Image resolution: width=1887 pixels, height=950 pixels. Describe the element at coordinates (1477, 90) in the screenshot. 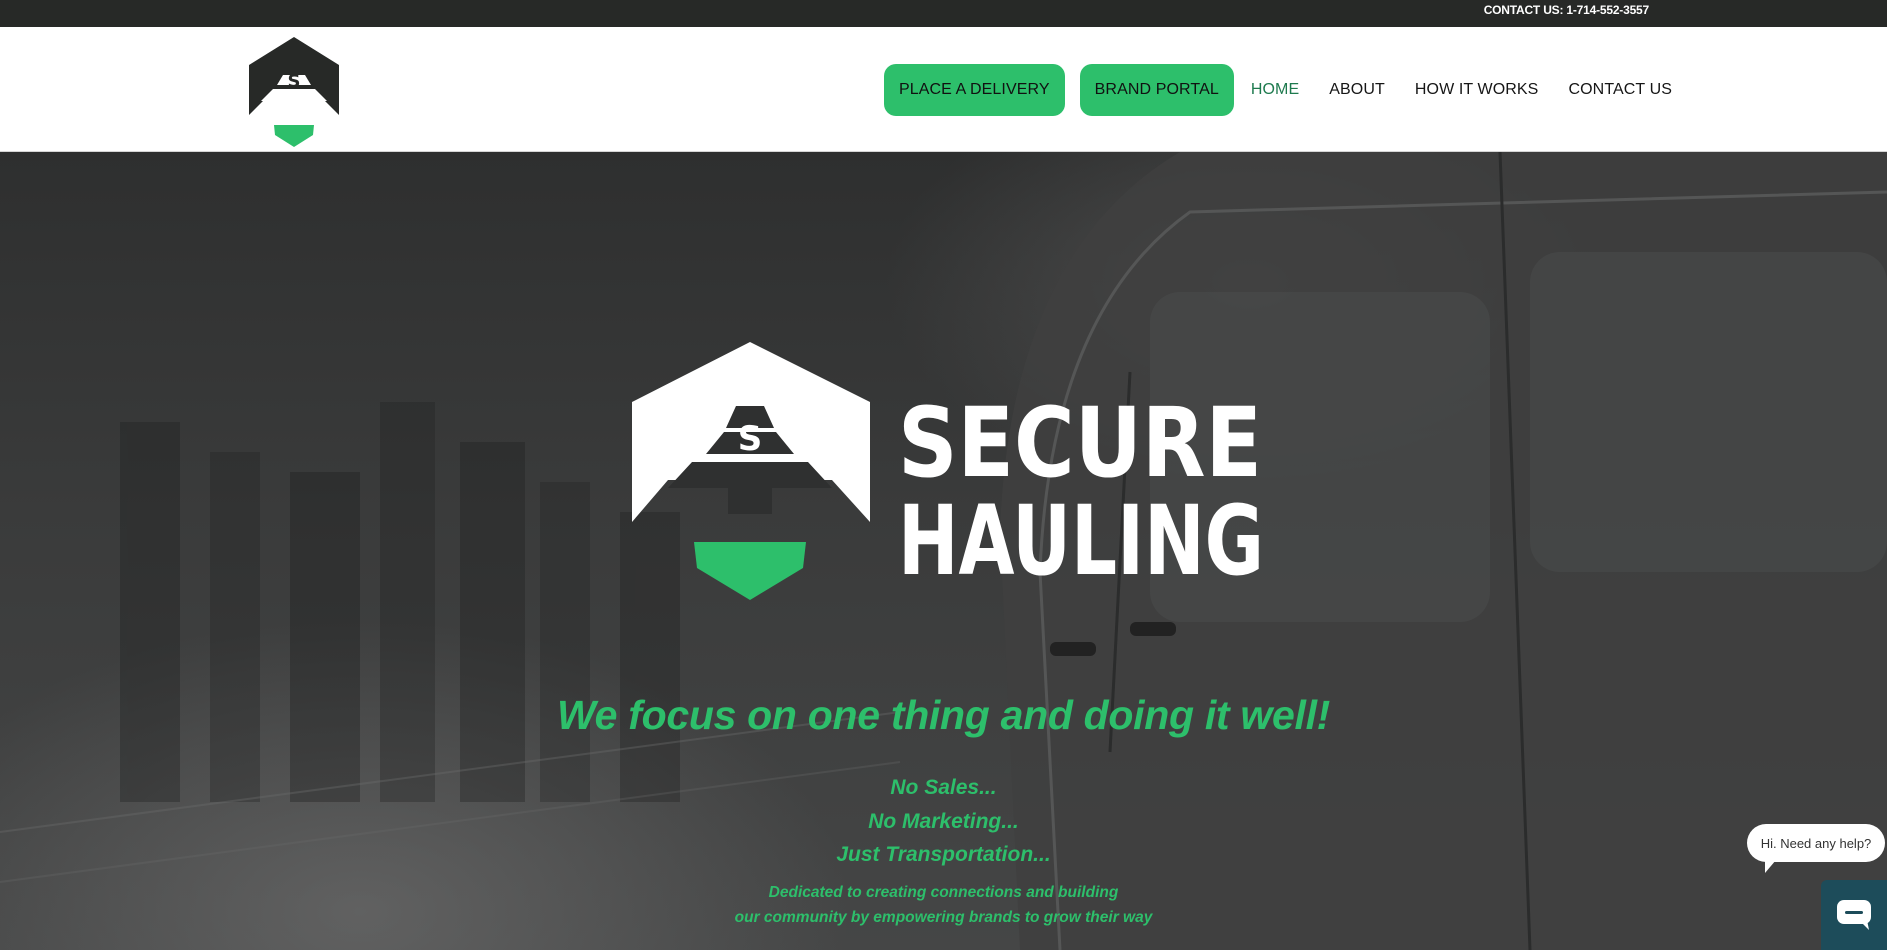

I see `nav-how-it-works: HOW IT WORKS` at that location.